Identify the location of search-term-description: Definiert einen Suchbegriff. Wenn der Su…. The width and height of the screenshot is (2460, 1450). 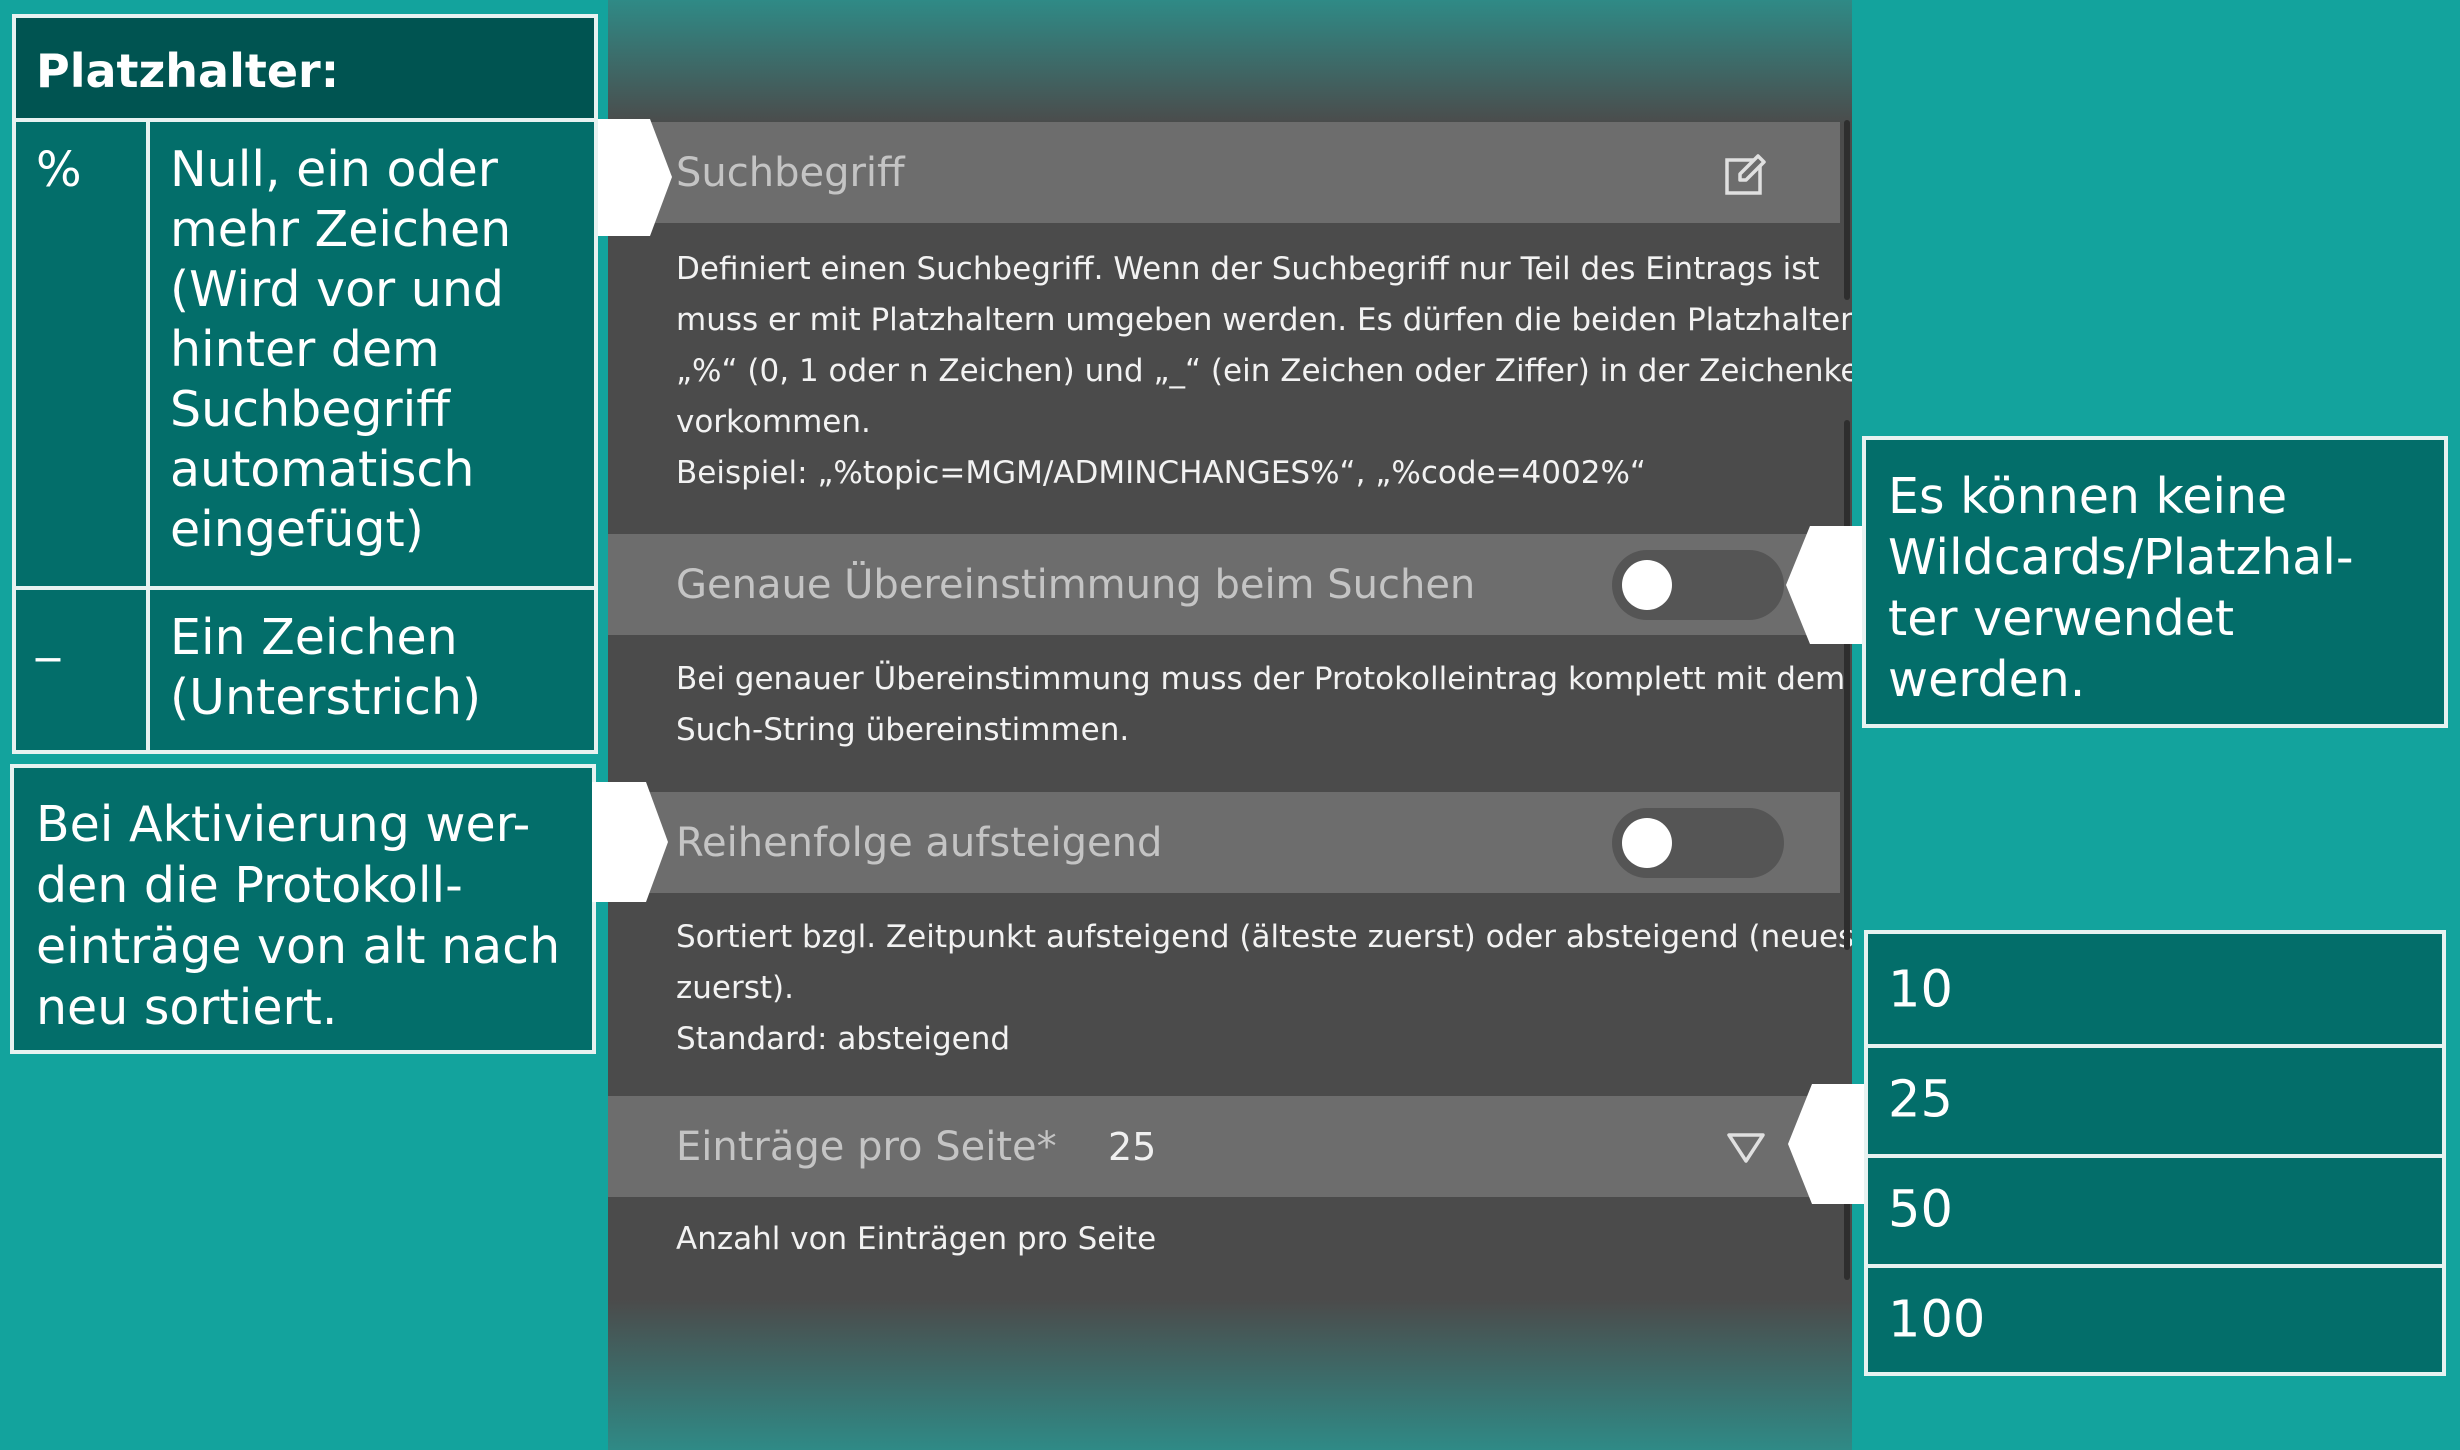
(1264, 371).